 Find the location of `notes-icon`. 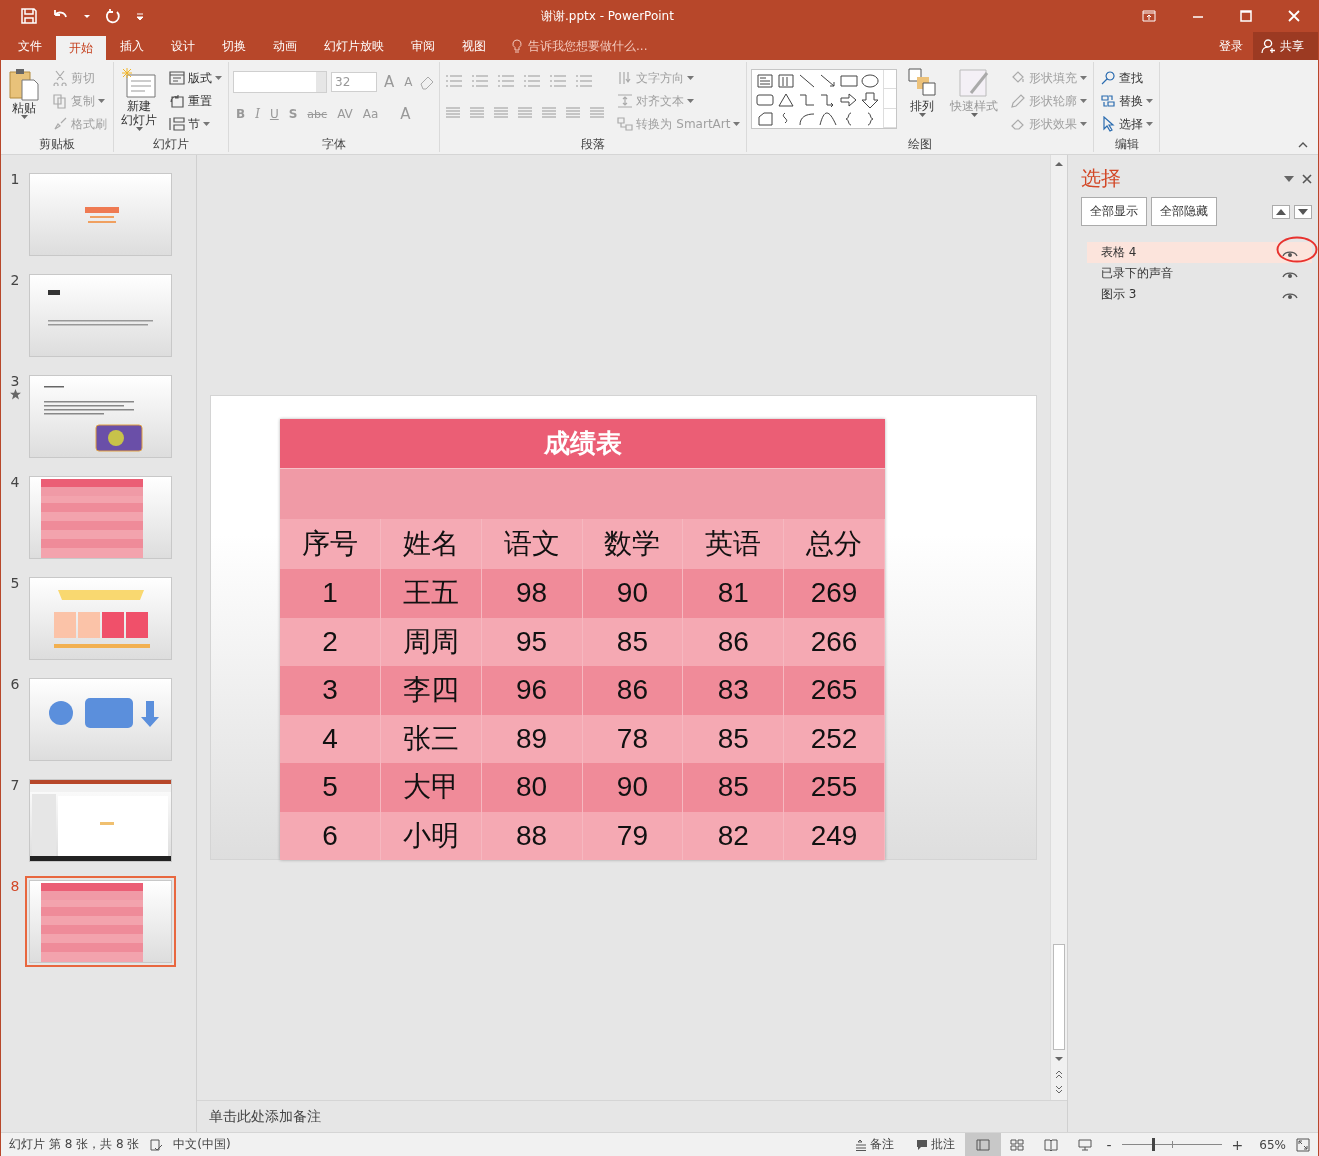

notes-icon is located at coordinates (860, 1144).